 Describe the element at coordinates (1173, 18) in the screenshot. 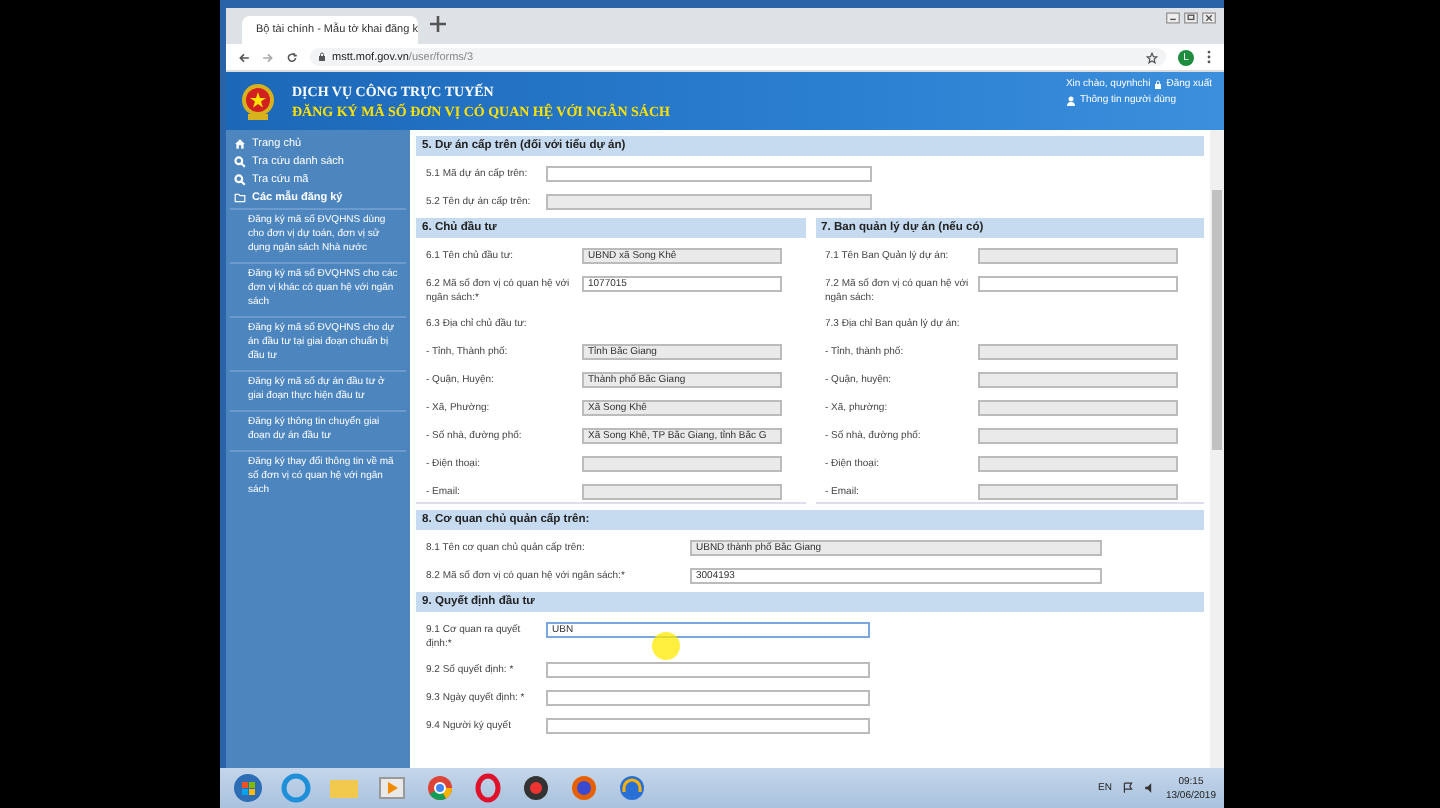

I see `minimize-icon` at that location.